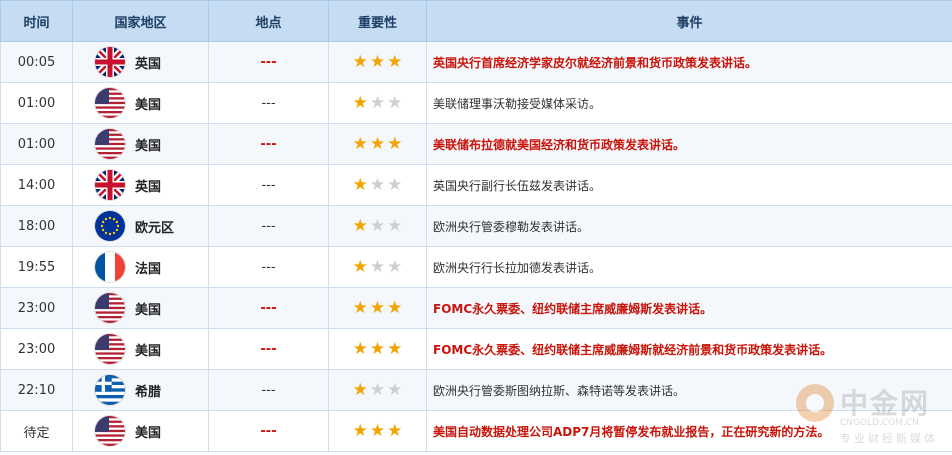 Image resolution: width=952 pixels, height=455 pixels. I want to click on cell-event: FOMC永久票委、纽约联储主席威廉姆斯发表讲话。, so click(689, 308).